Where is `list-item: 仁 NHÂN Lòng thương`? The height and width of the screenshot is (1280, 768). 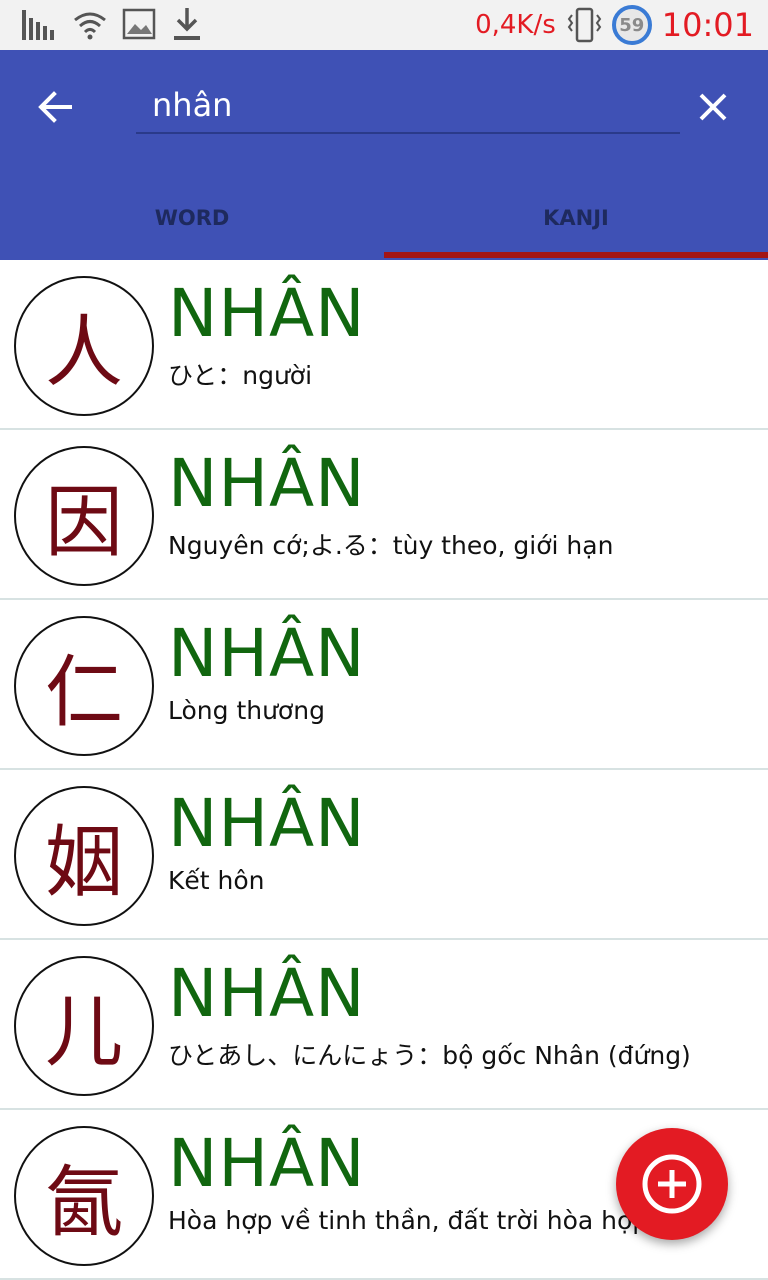
list-item: 仁 NHÂN Lòng thương is located at coordinates (384, 685).